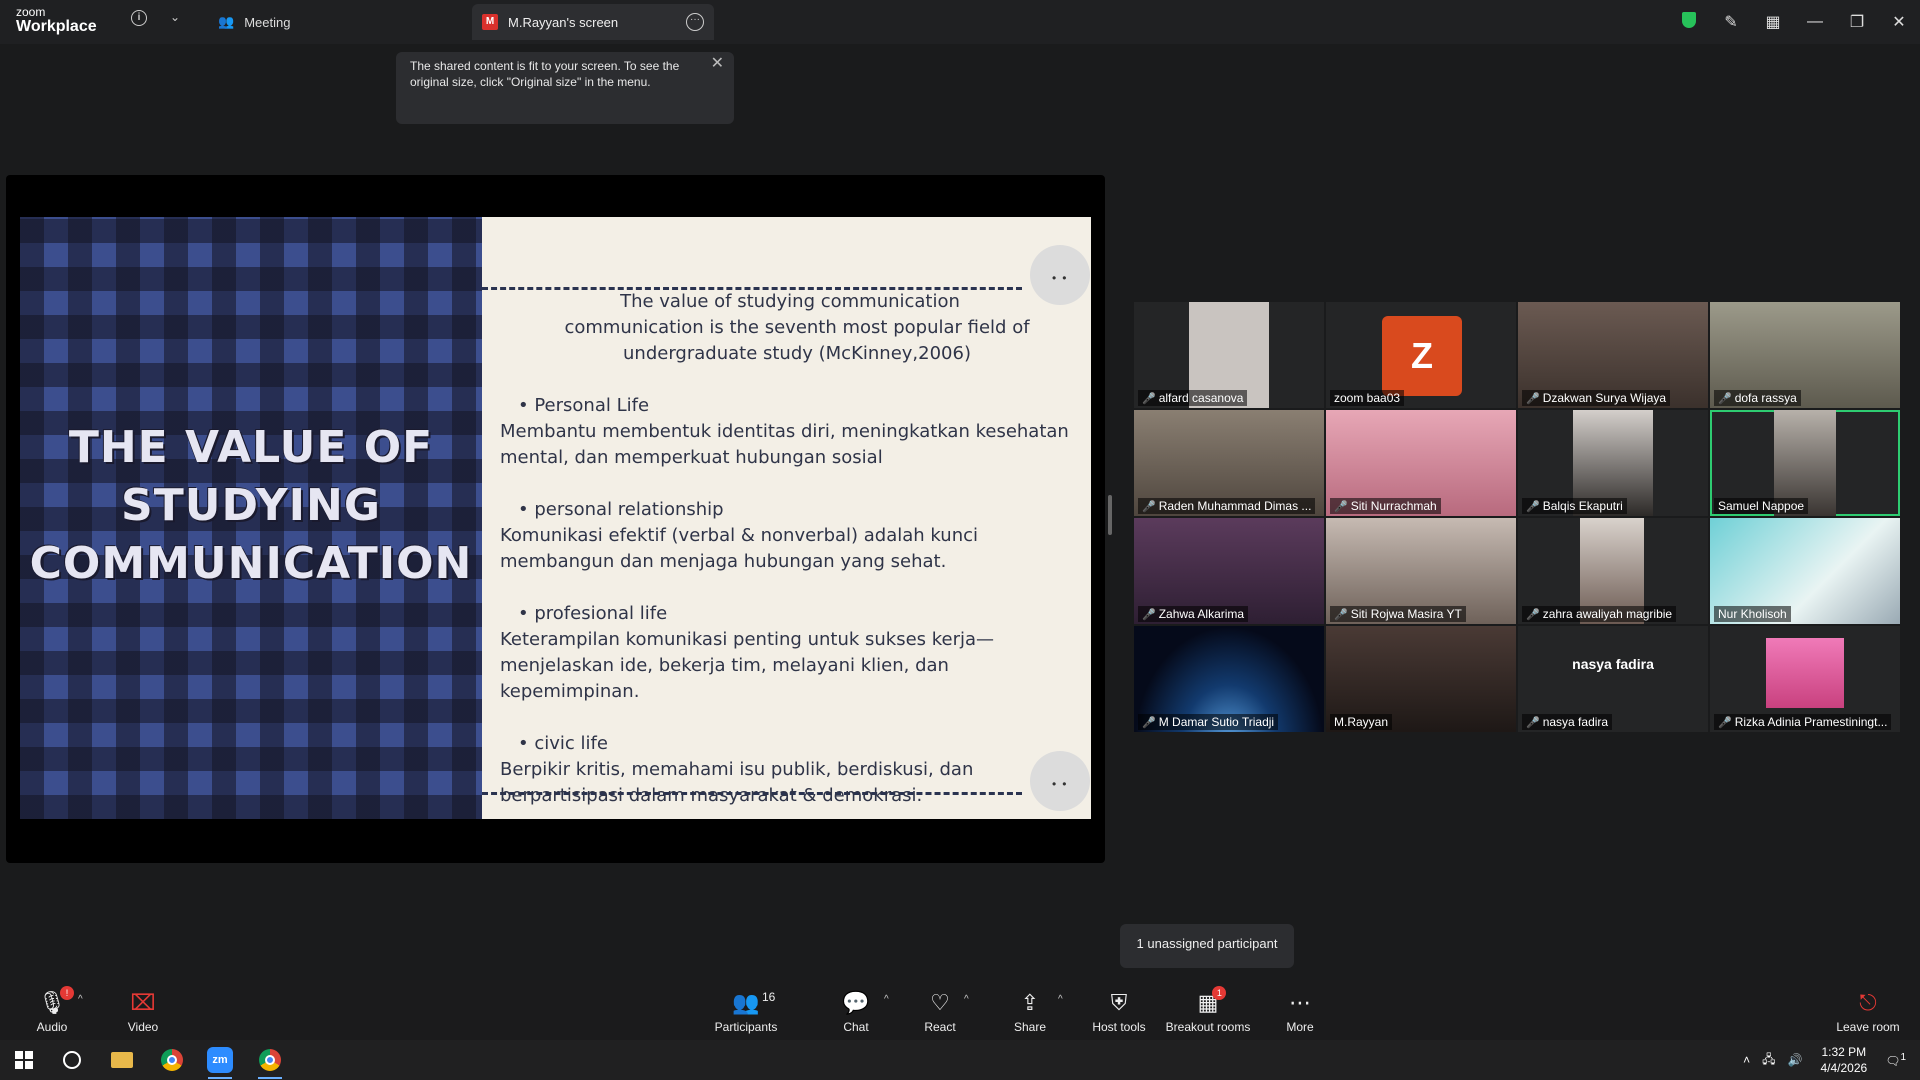 This screenshot has width=1920, height=1080. Describe the element at coordinates (1613, 679) in the screenshot. I see `video-tile: nasya fadira 🎤 nasya fadira` at that location.